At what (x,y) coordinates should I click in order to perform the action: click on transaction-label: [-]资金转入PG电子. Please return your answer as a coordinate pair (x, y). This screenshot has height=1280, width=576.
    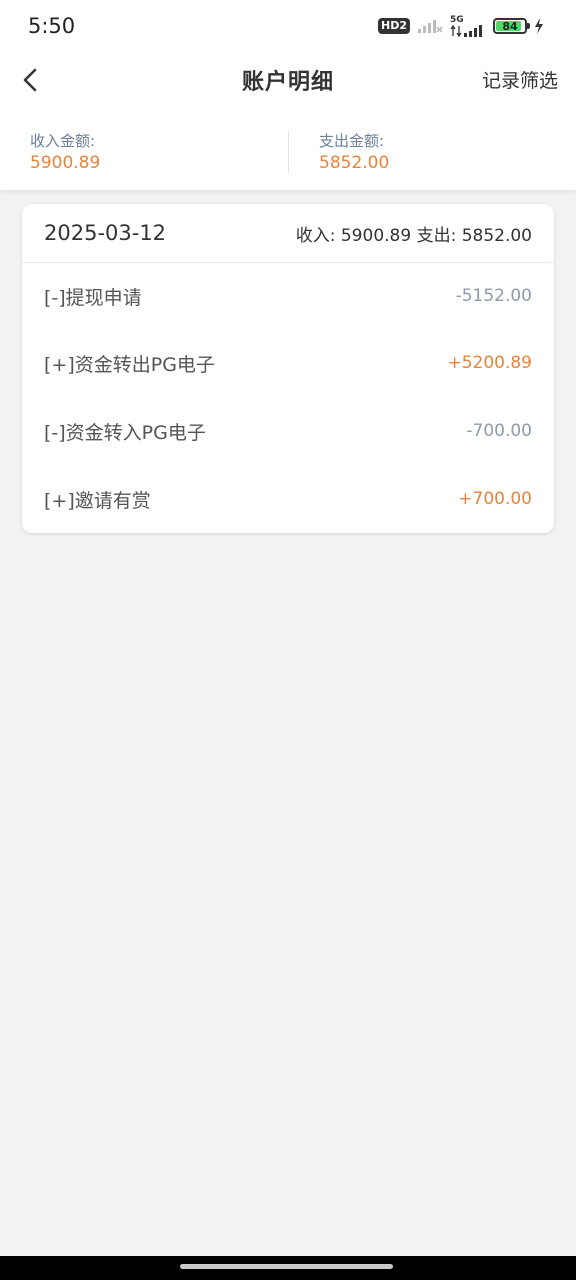
    Looking at the image, I should click on (125, 432).